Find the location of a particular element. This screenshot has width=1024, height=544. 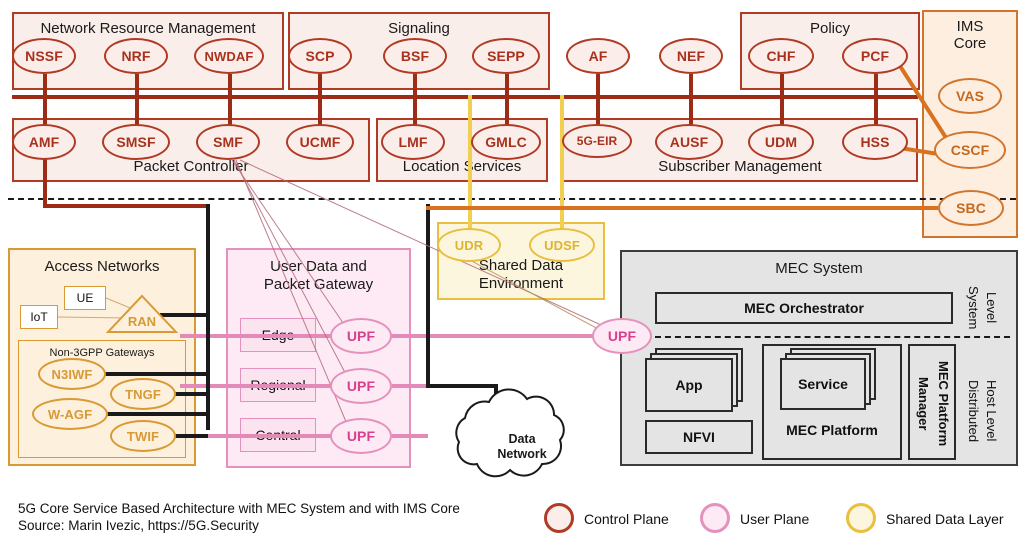

stub-nssf is located at coordinates (45, 85).